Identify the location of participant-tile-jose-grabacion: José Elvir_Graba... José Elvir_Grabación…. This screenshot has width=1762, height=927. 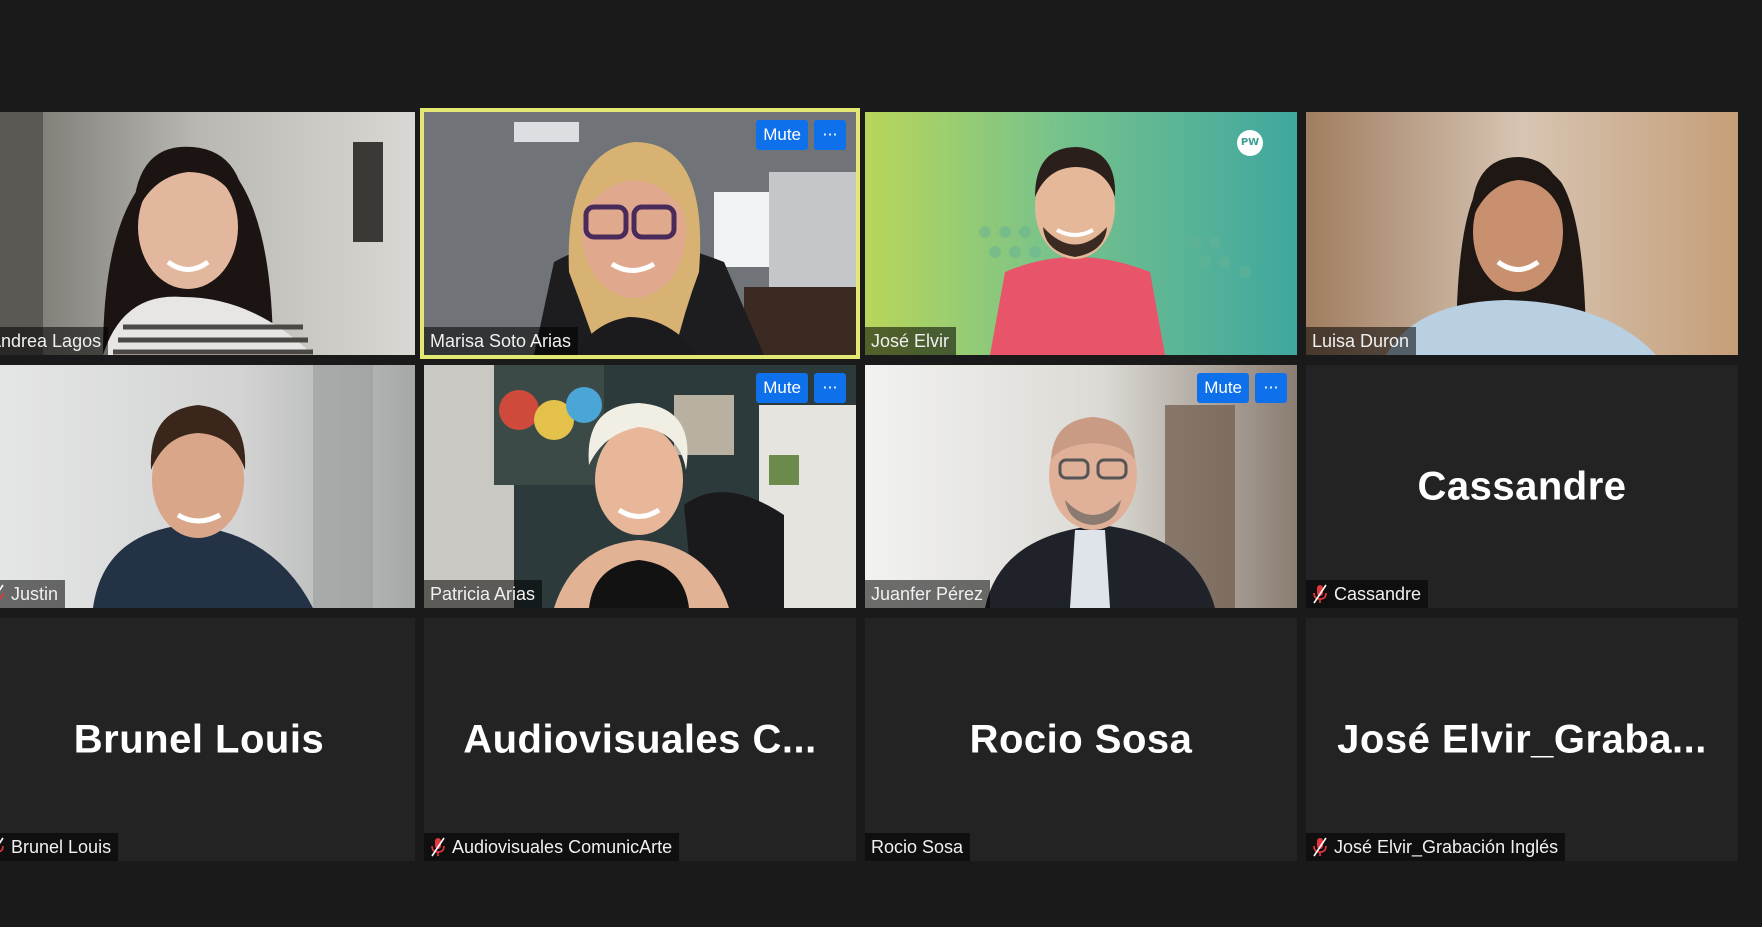
(1522, 739).